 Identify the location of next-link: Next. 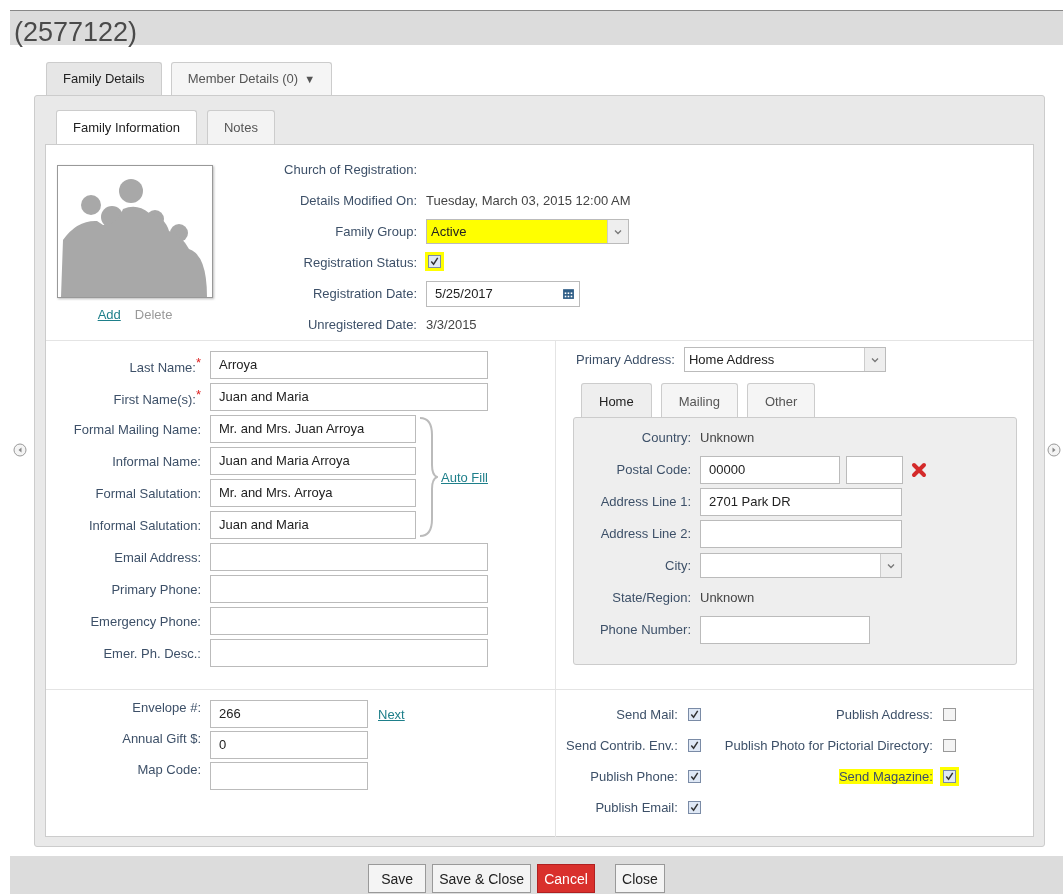
(391, 714).